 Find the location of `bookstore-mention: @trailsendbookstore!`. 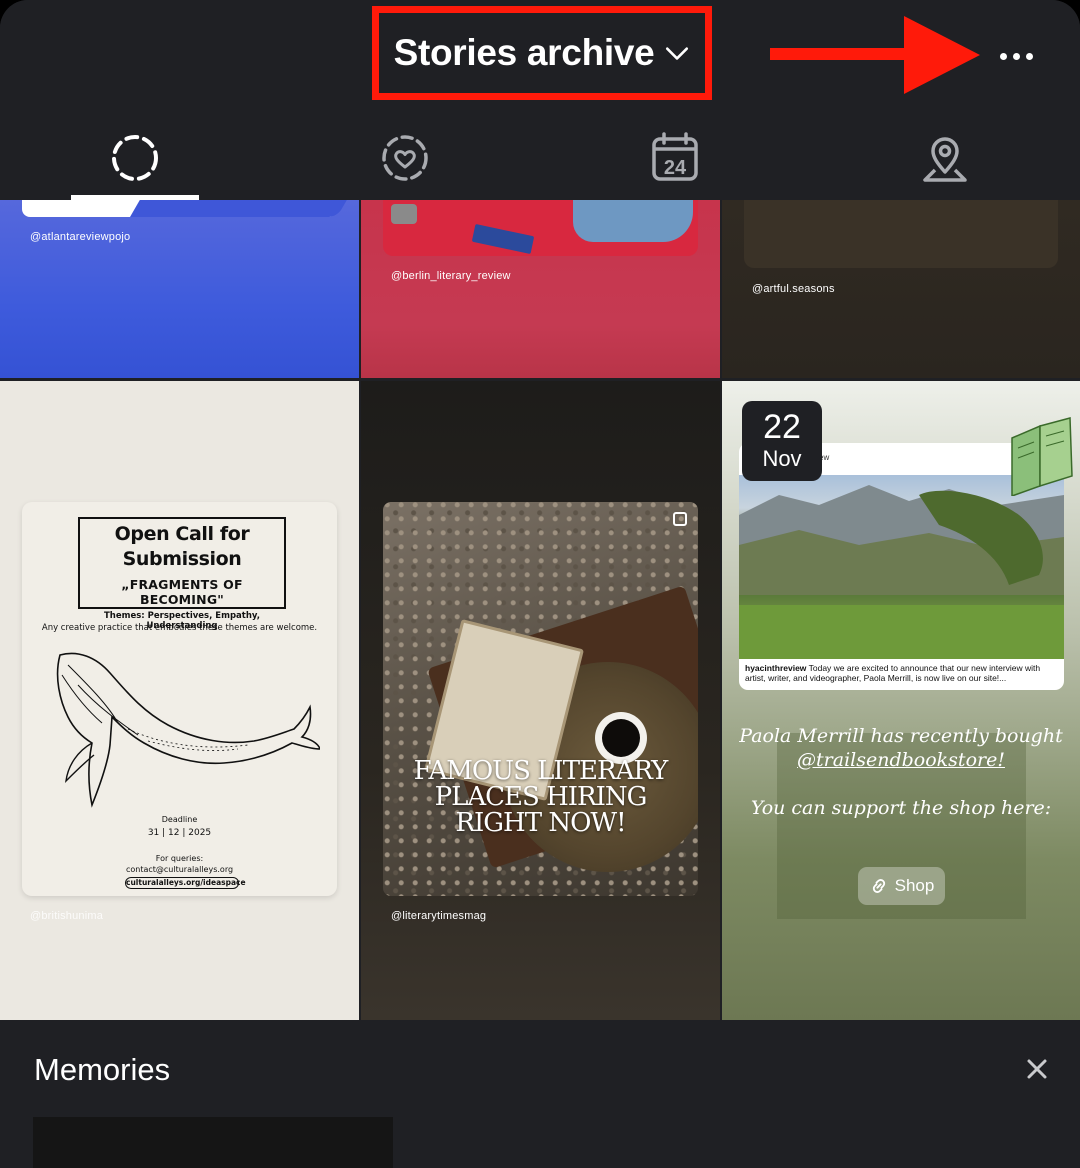

bookstore-mention: @trailsendbookstore! is located at coordinates (901, 760).